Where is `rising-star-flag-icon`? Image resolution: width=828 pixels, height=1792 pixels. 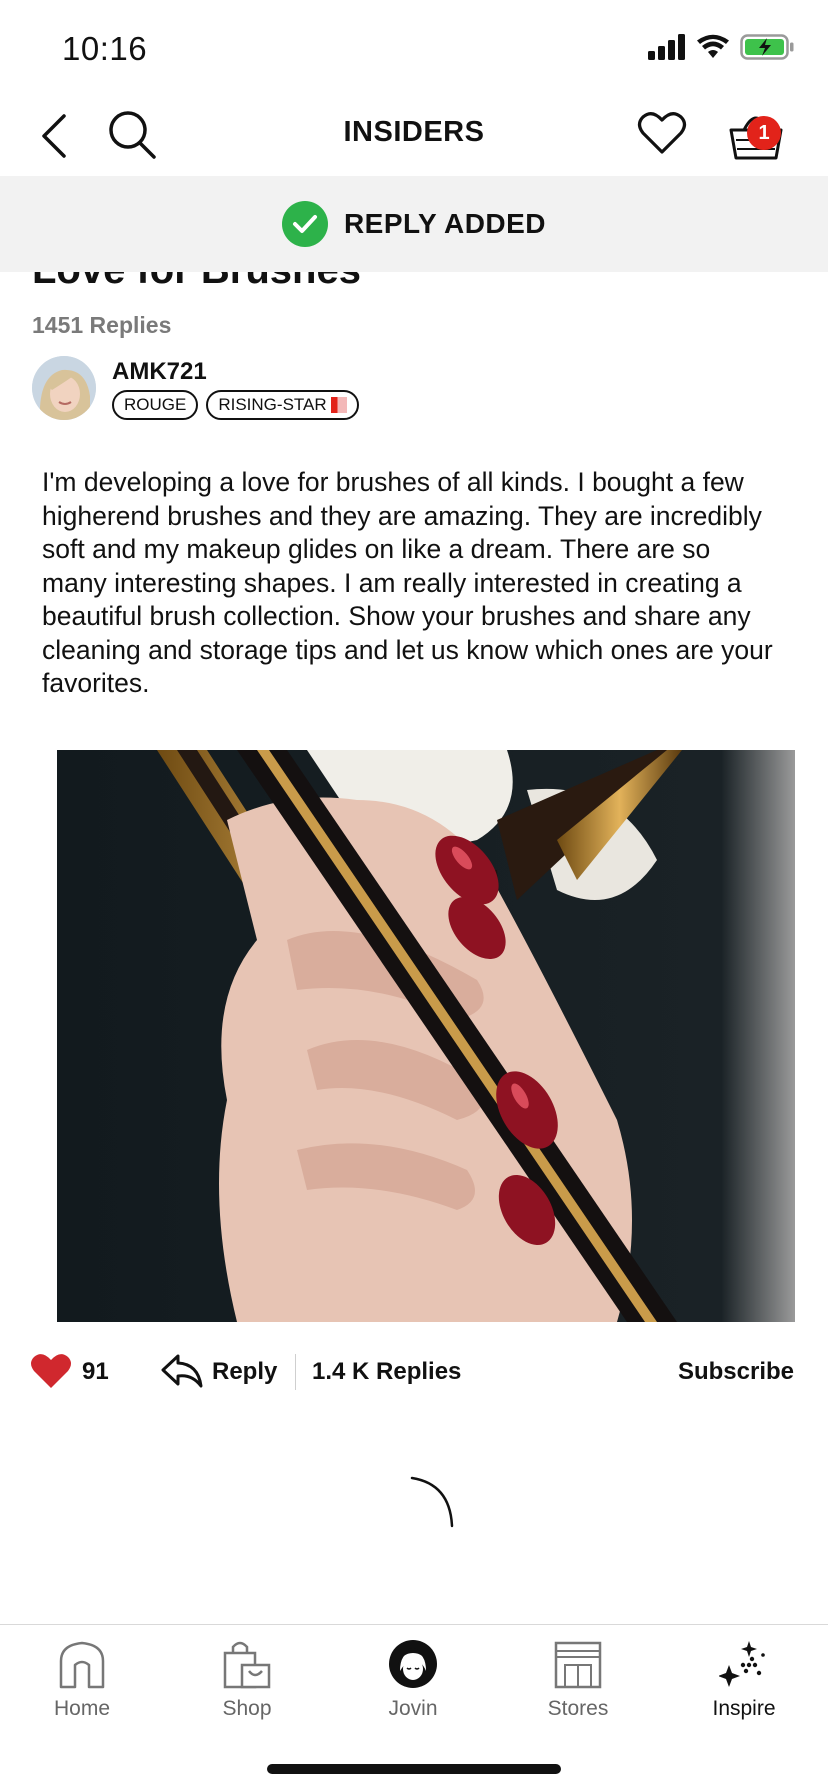 rising-star-flag-icon is located at coordinates (338, 405).